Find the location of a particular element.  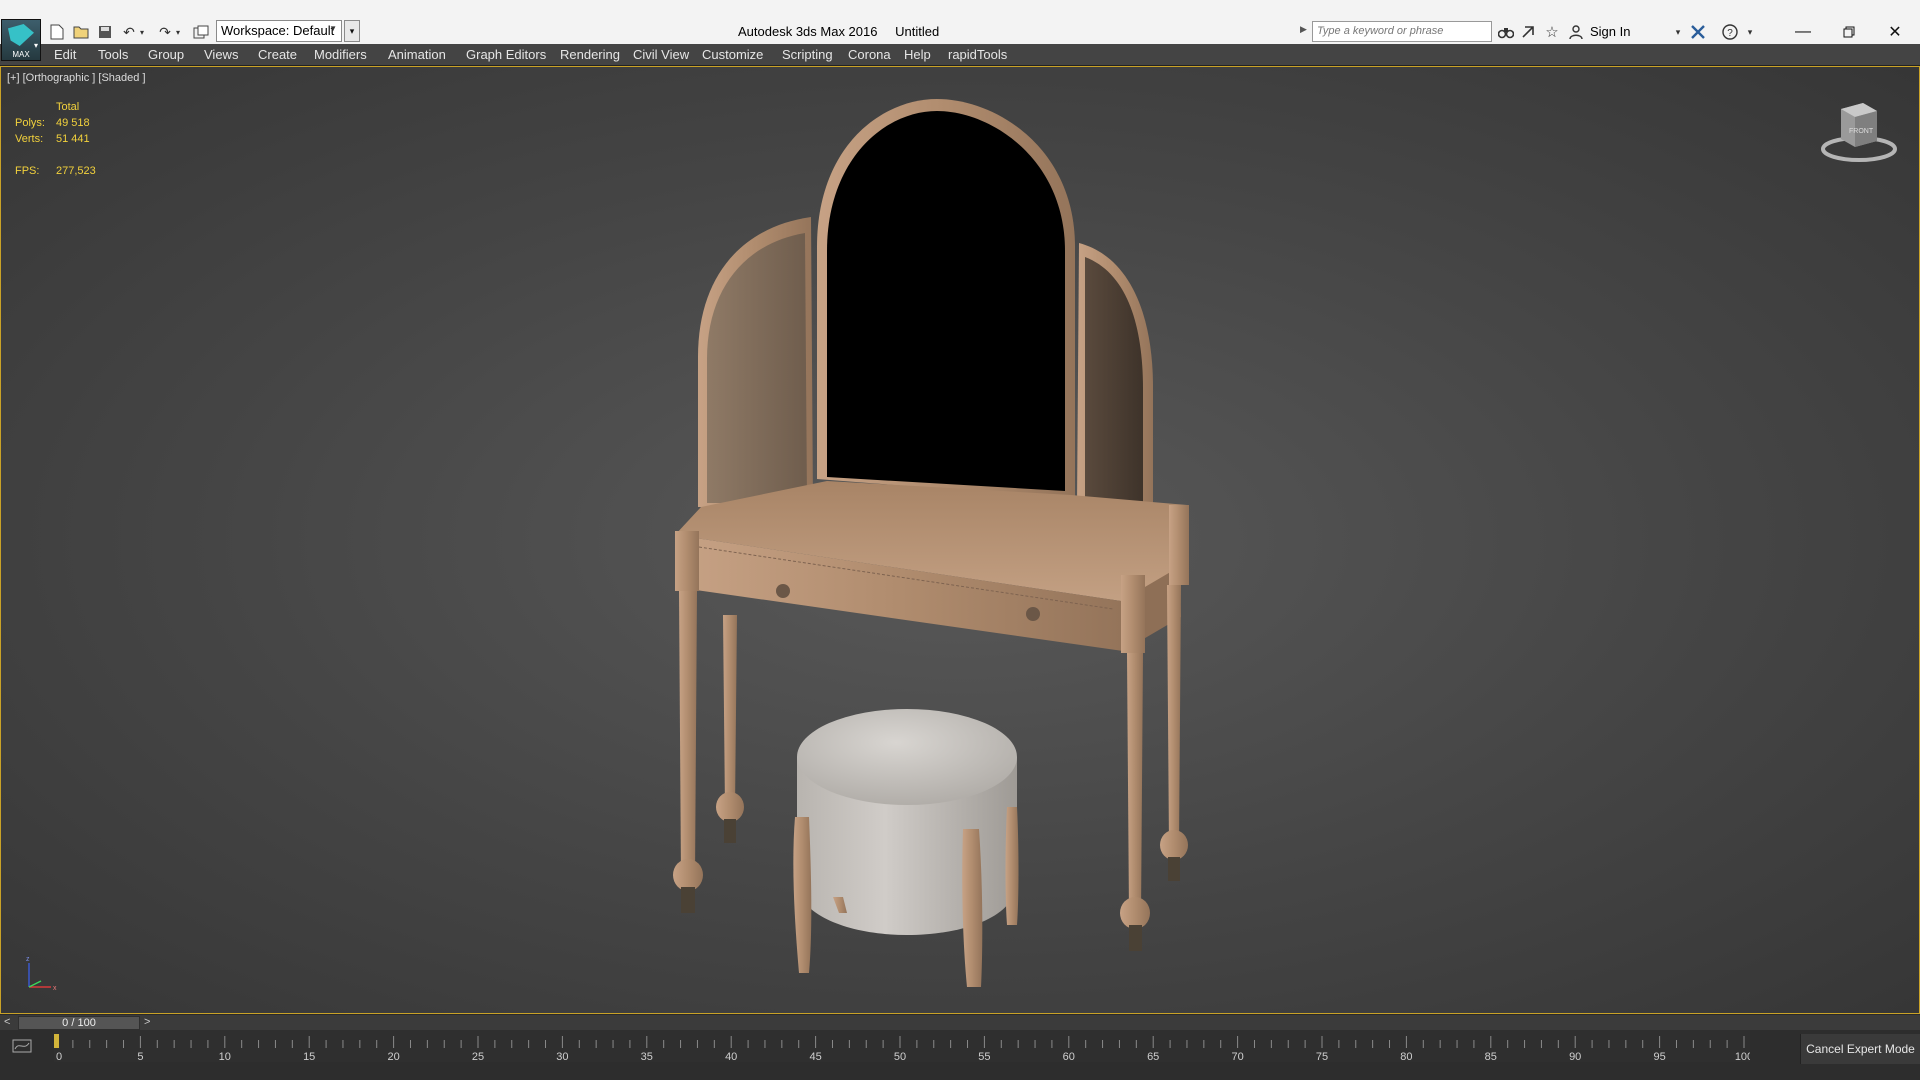

window-title: Autodesk 3ds Max 2016 Untitled is located at coordinates (845, 31).